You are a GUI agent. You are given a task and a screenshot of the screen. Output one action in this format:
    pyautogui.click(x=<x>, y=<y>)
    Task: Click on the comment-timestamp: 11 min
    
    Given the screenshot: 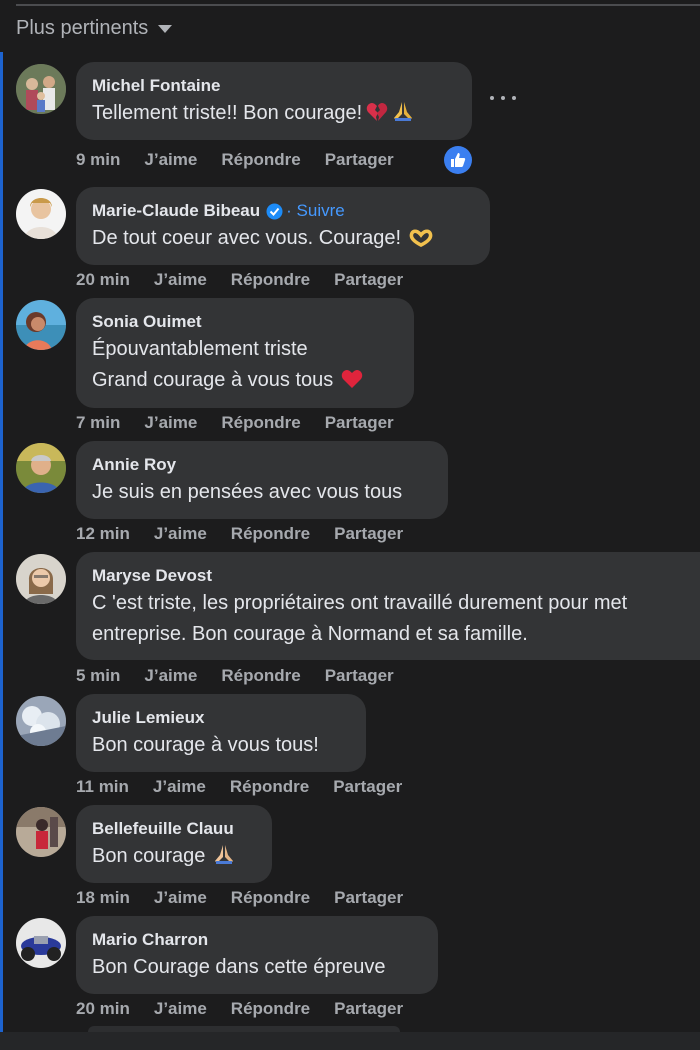 What is the action you would take?
    pyautogui.click(x=102, y=787)
    